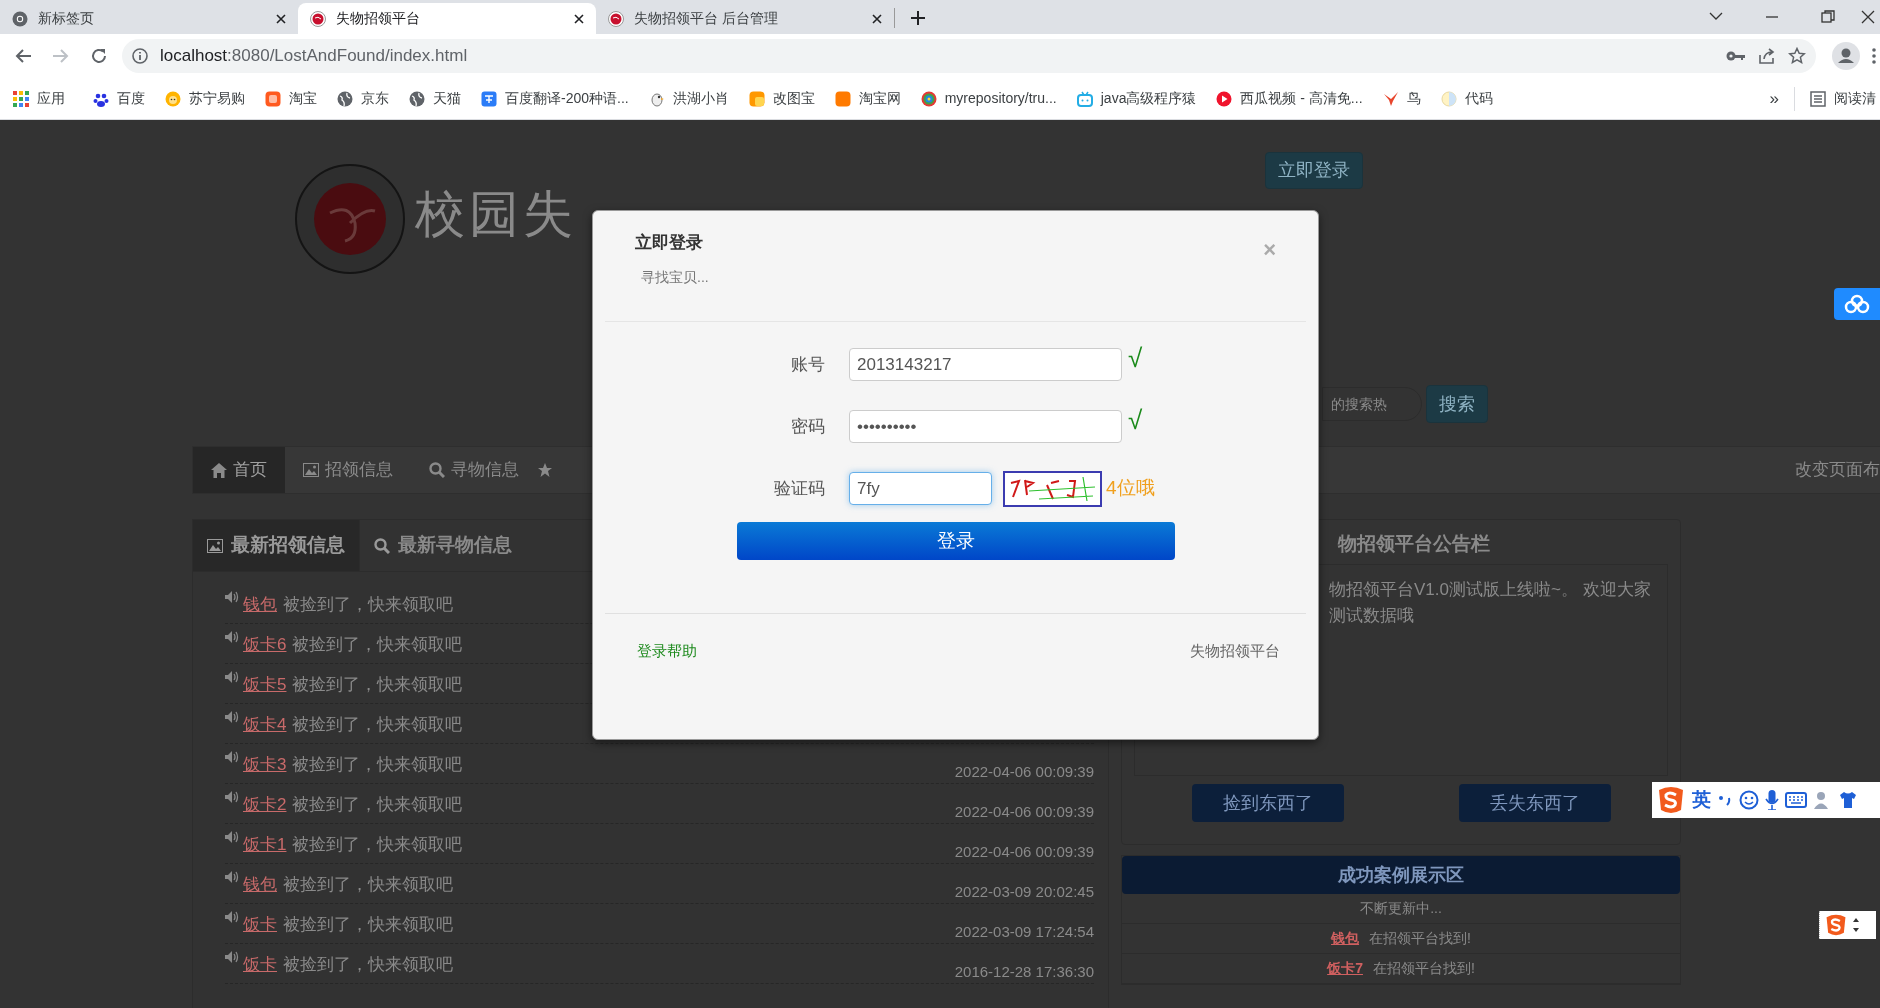  What do you see at coordinates (39, 98) in the screenshot?
I see `bookmark: 应用` at bounding box center [39, 98].